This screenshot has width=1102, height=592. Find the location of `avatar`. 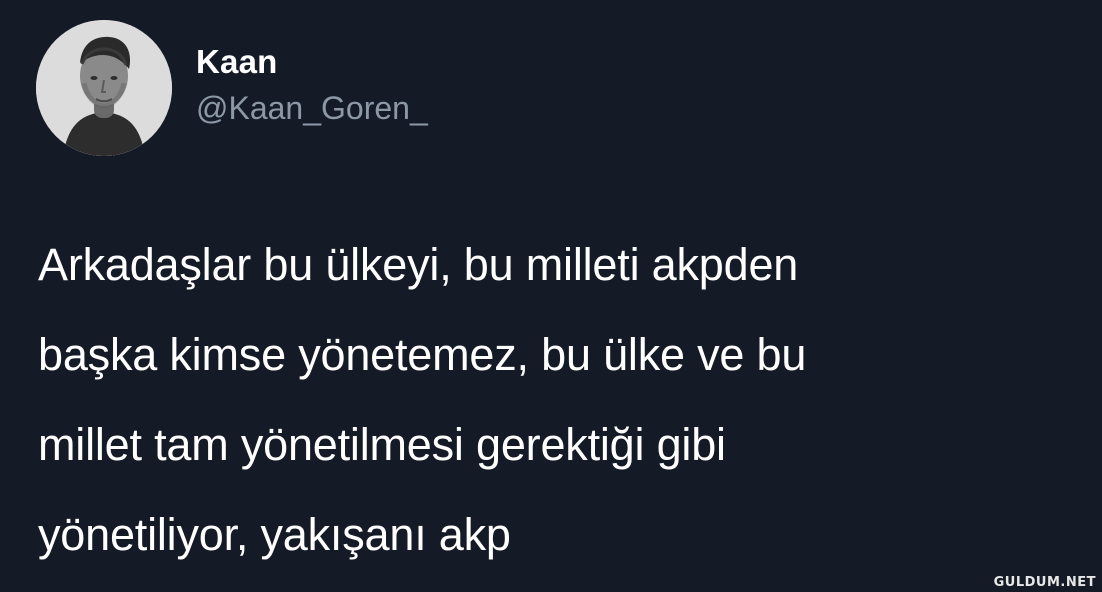

avatar is located at coordinates (104, 88).